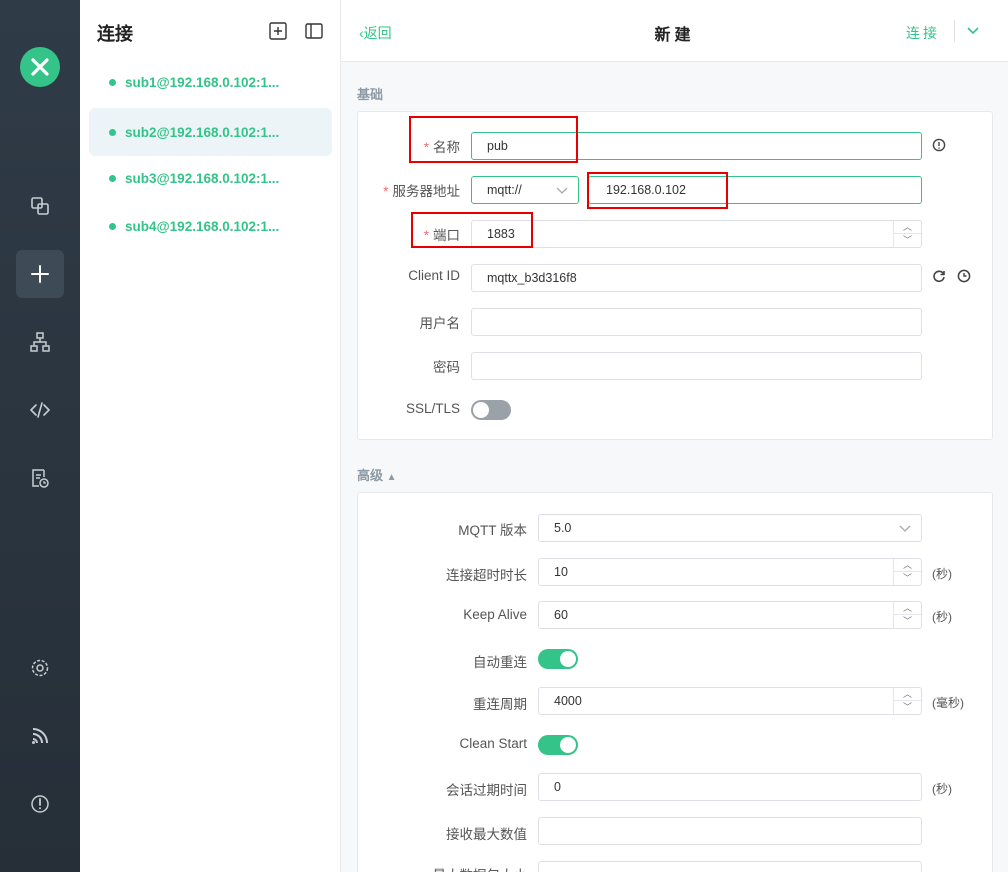 Image resolution: width=1008 pixels, height=872 pixels. I want to click on settings-icon, so click(40, 668).